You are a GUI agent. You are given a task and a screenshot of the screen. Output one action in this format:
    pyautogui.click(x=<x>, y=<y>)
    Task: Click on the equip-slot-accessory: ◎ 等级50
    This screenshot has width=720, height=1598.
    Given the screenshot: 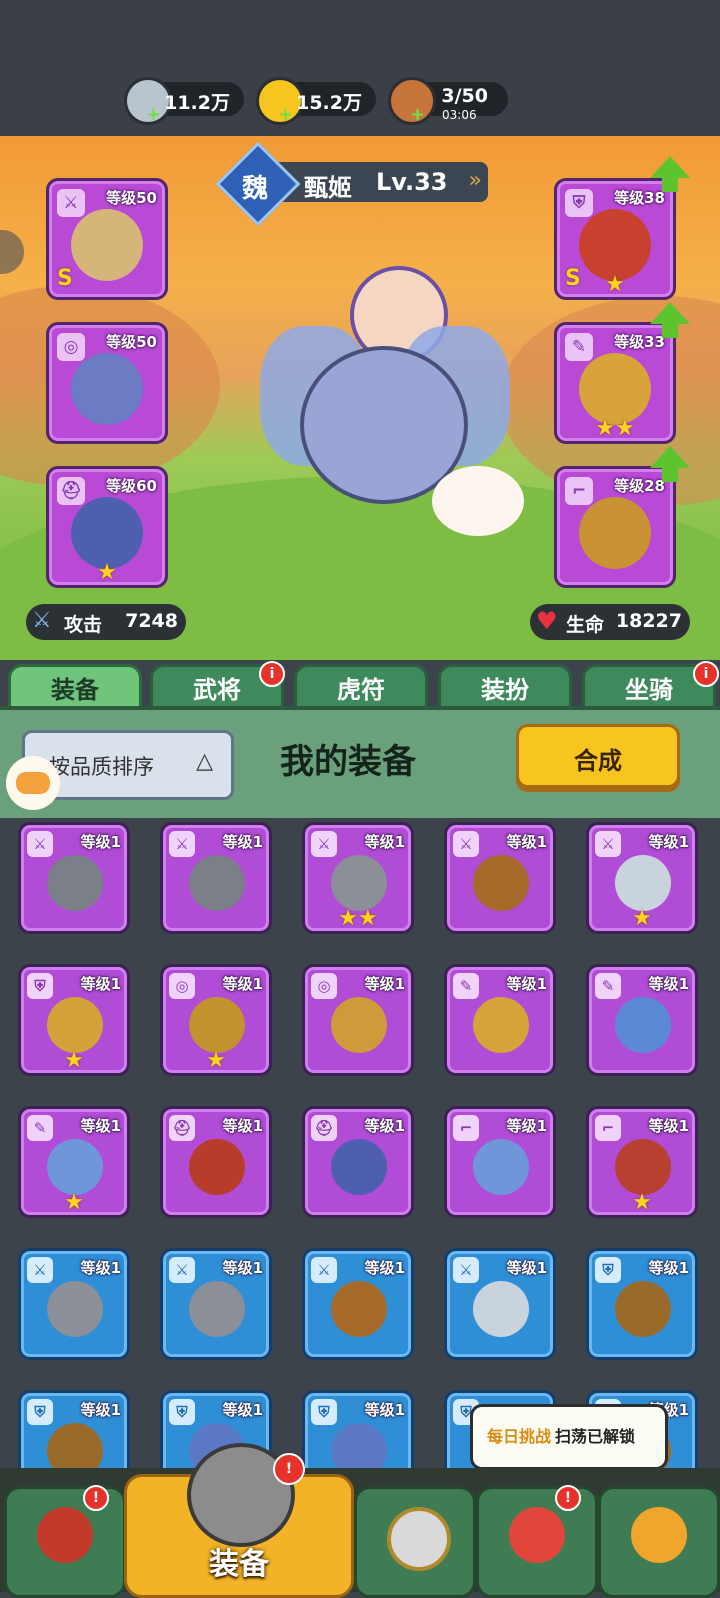 What is the action you would take?
    pyautogui.click(x=107, y=383)
    